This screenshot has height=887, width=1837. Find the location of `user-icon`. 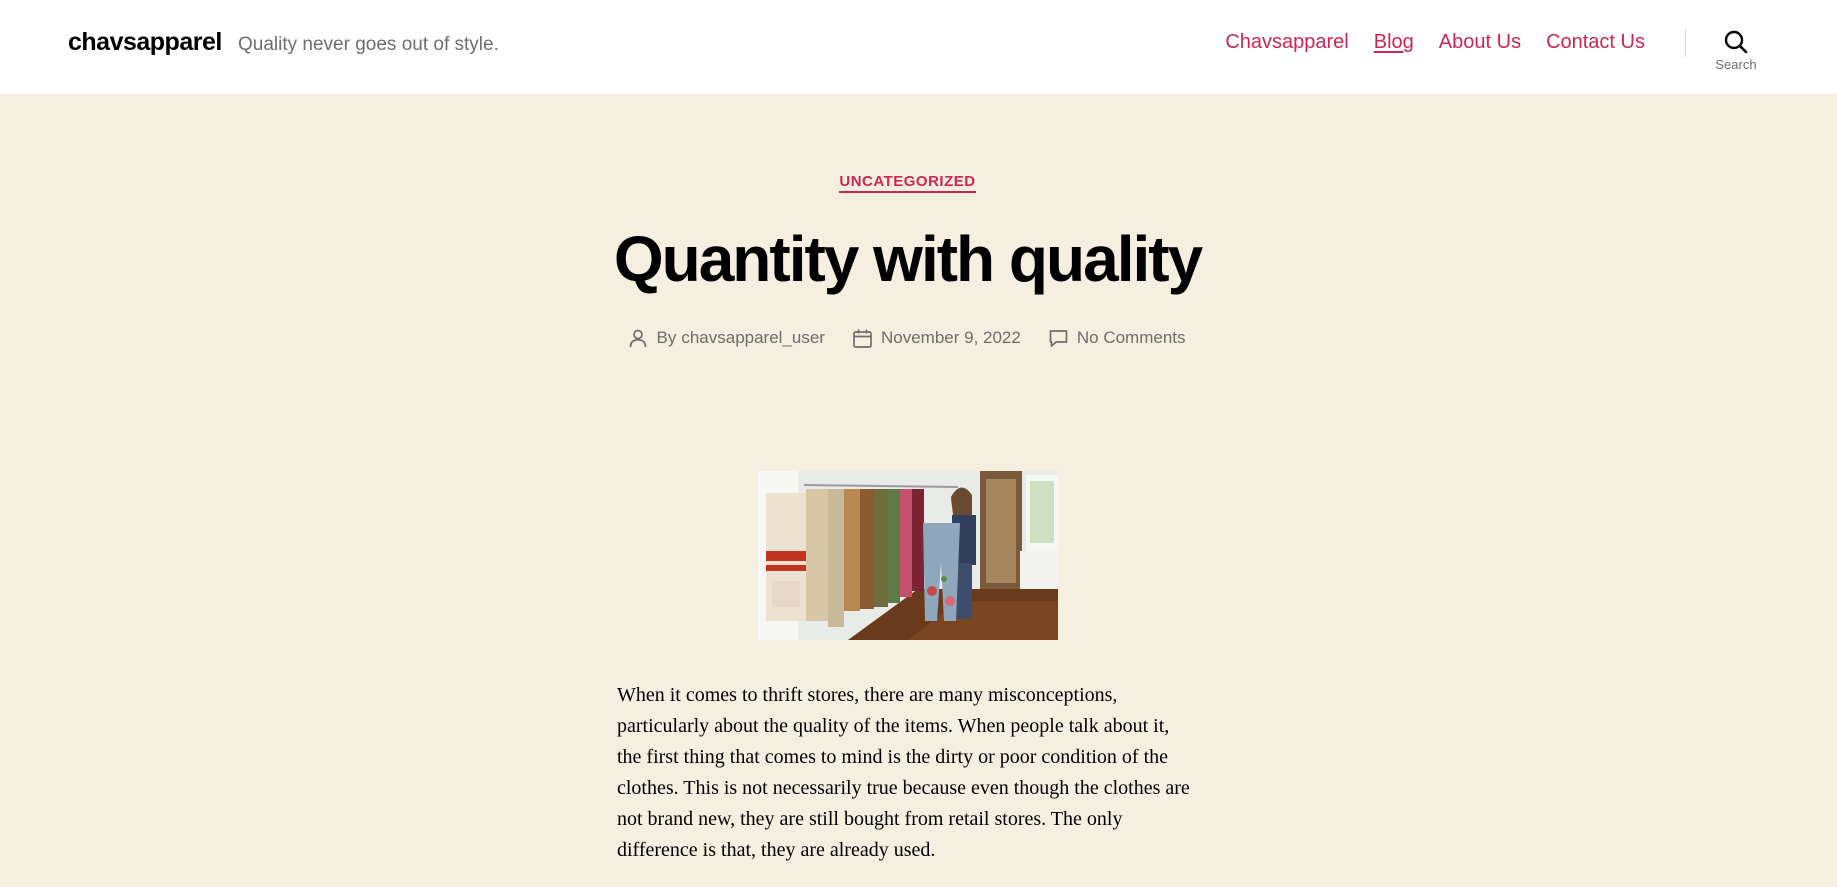

user-icon is located at coordinates (638, 338).